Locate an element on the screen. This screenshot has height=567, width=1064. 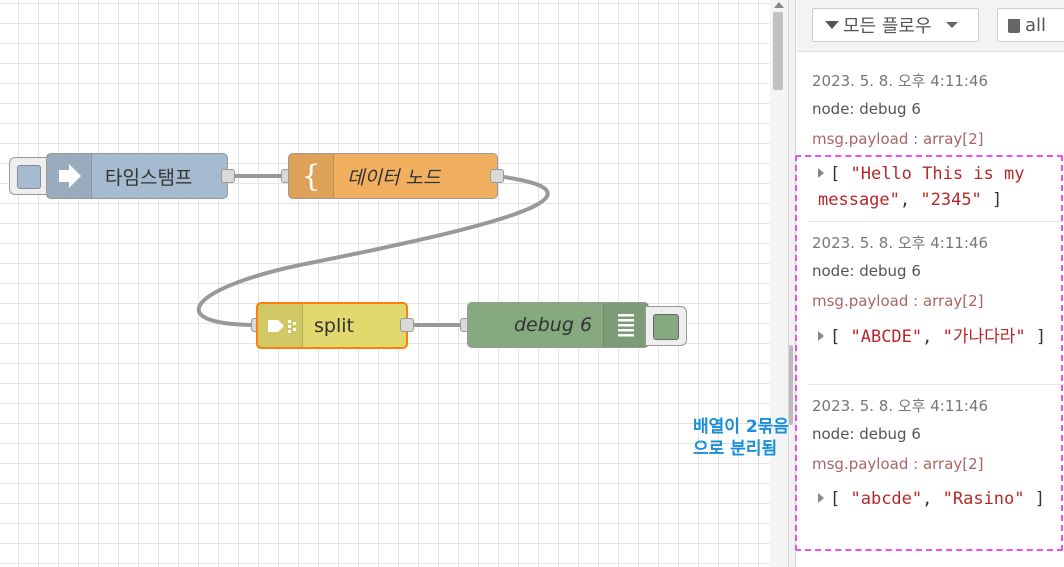
annotation-text: 배열이 2묶음 으로 분리됨 is located at coordinates (741, 438).